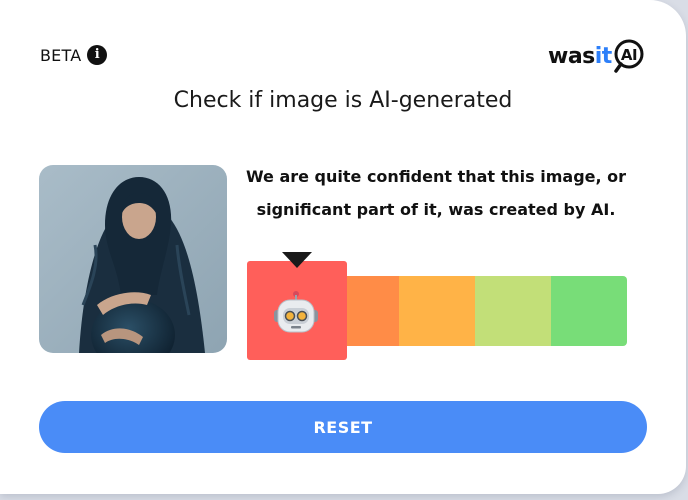 This screenshot has height=500, width=688. What do you see at coordinates (571, 56) in the screenshot?
I see `logo-text-was: was` at bounding box center [571, 56].